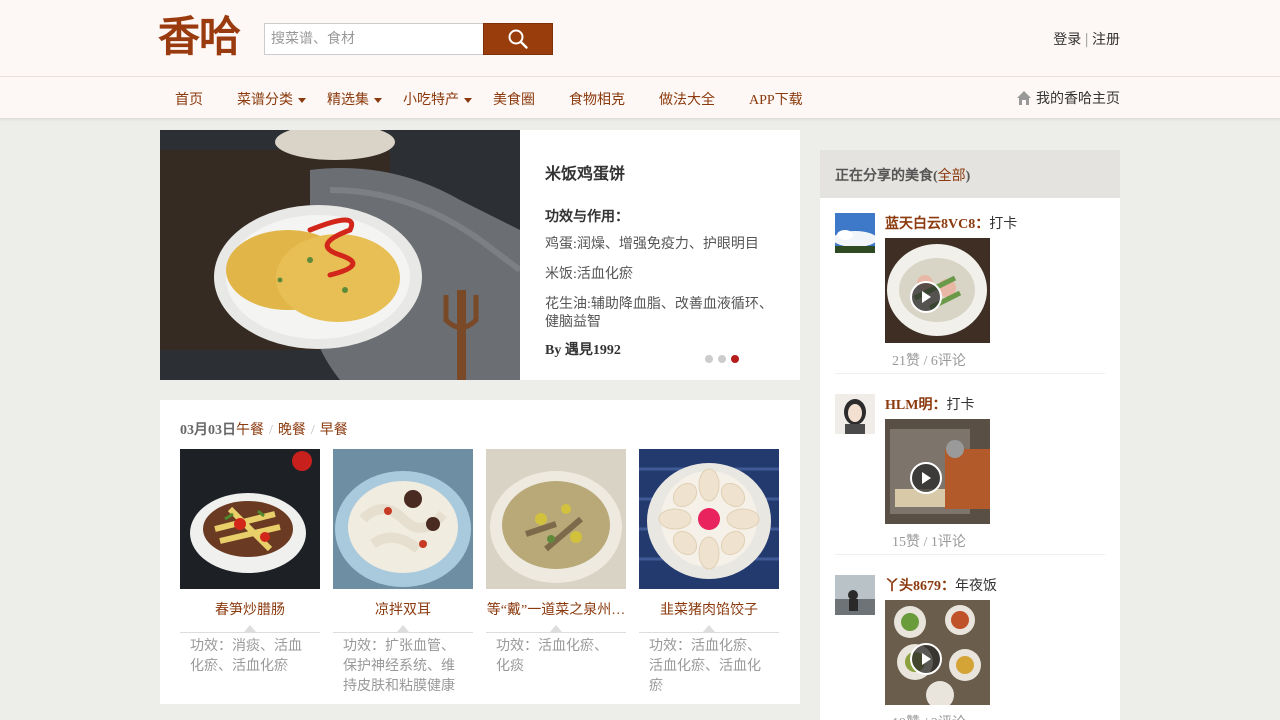 The width and height of the screenshot is (1280, 720). What do you see at coordinates (915, 405) in the screenshot?
I see `share-username: HLM明：` at bounding box center [915, 405].